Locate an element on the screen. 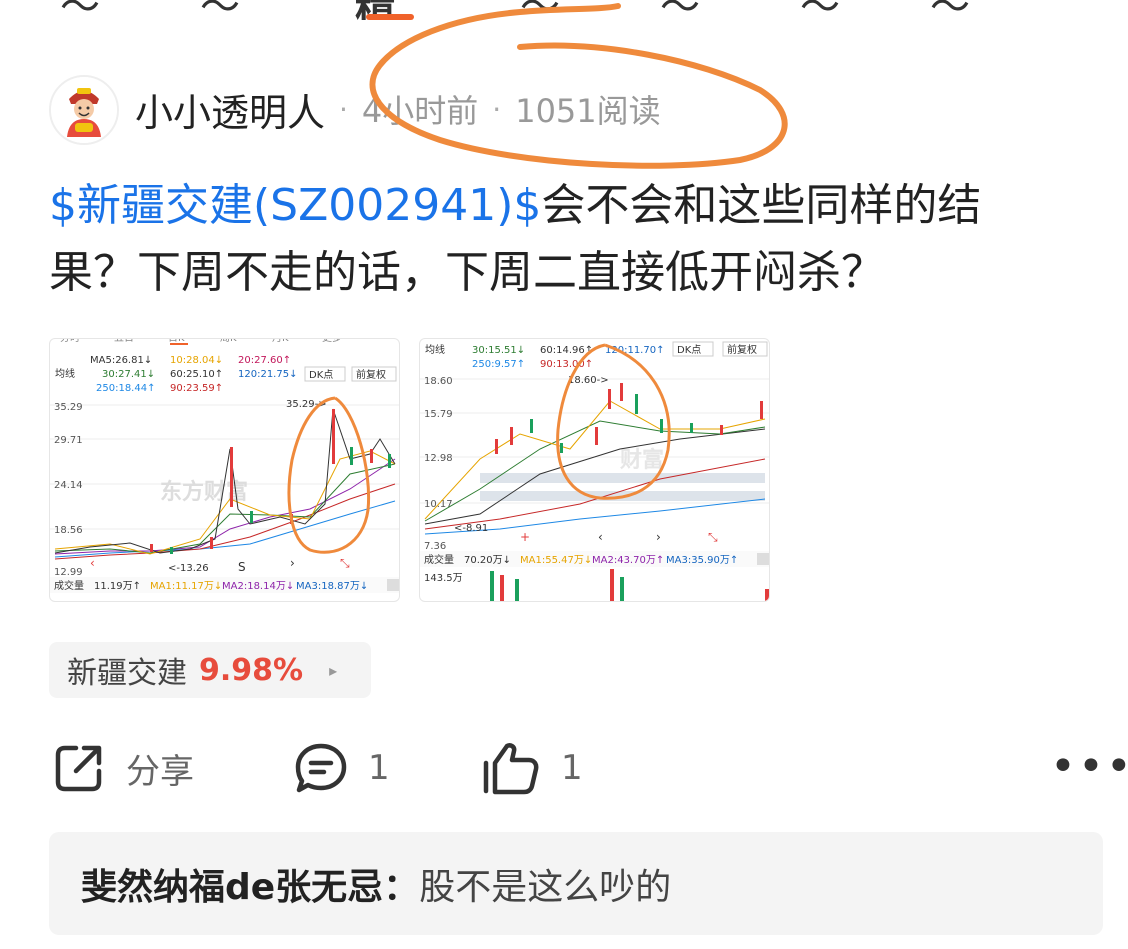 The width and height of the screenshot is (1128, 949). volume-axis-label: 143.5万 is located at coordinates (443, 578).